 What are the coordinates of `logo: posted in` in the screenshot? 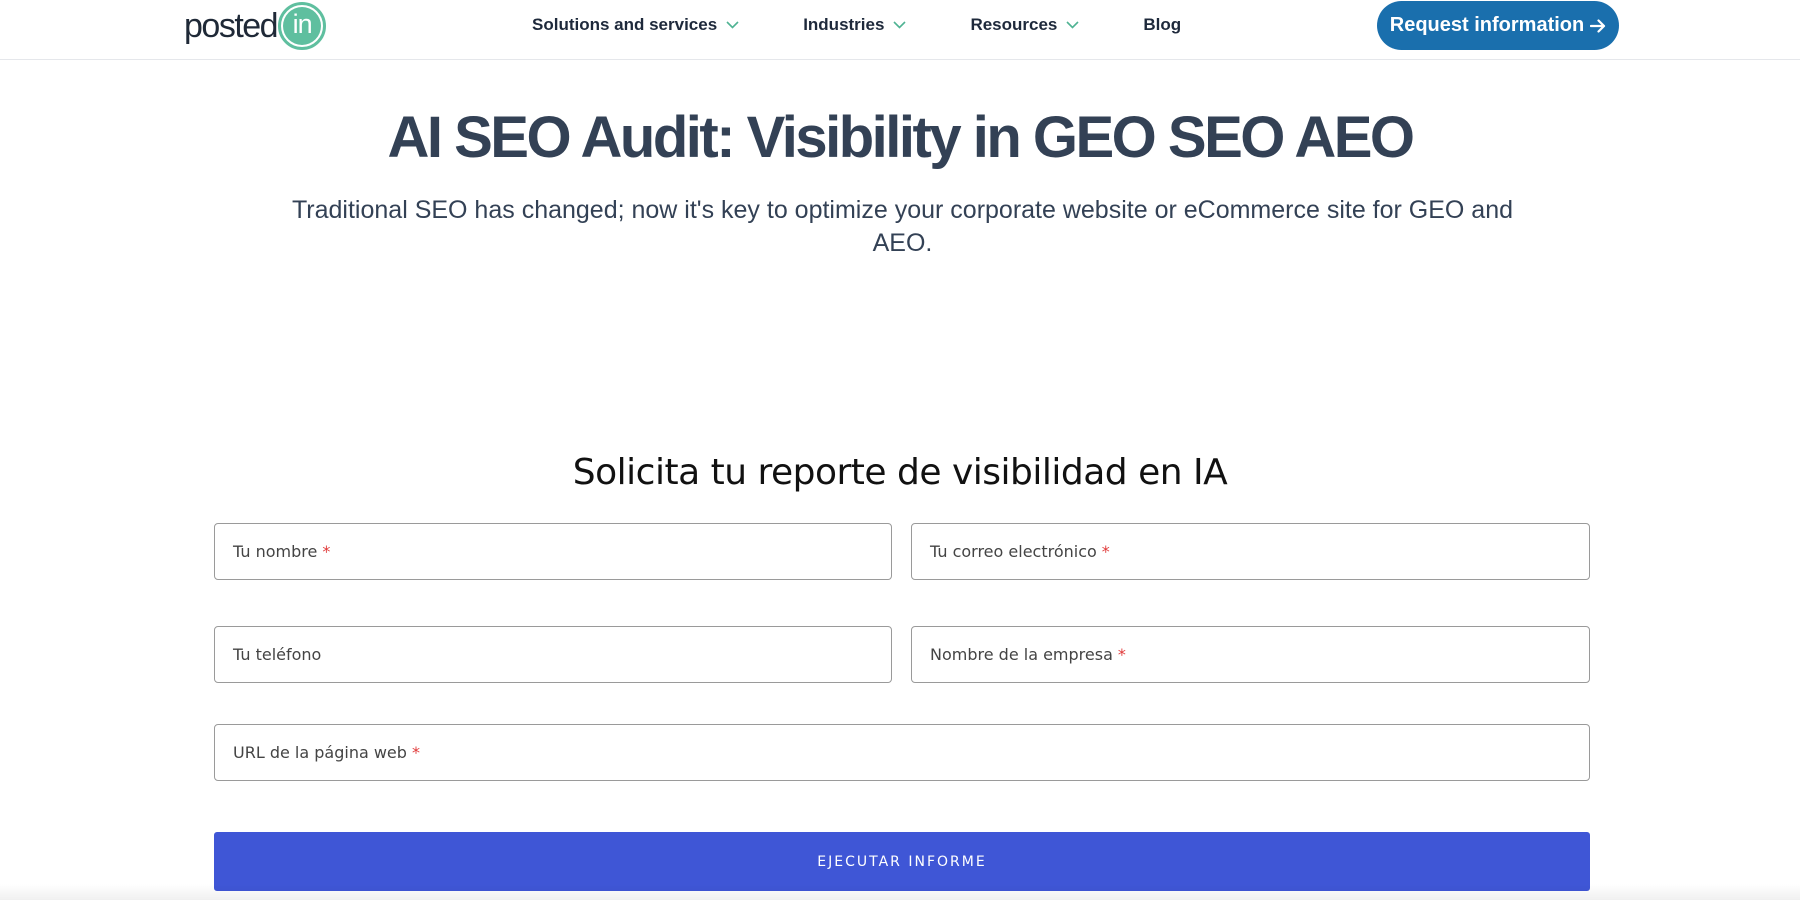 It's located at (255, 26).